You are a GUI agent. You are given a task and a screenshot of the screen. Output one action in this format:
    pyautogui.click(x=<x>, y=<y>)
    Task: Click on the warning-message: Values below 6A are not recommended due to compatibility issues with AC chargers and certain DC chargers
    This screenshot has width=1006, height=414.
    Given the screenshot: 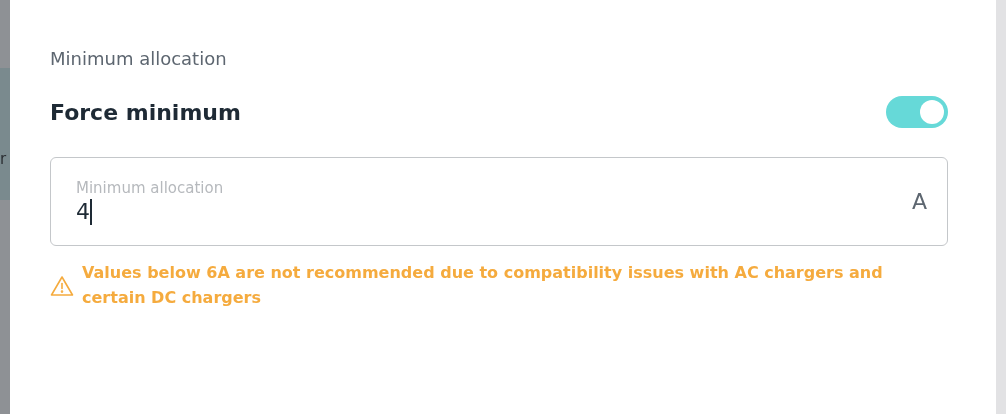 What is the action you would take?
    pyautogui.click(x=483, y=285)
    